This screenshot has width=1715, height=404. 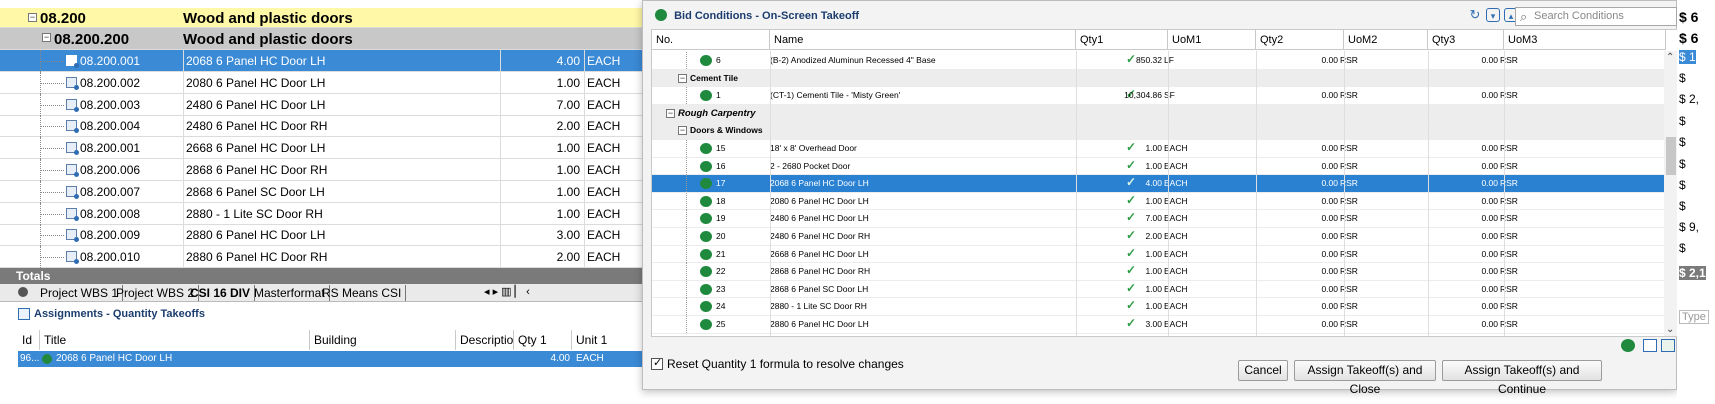 I want to click on tab-project-wbs-1: Project WBS 1, so click(x=80, y=293).